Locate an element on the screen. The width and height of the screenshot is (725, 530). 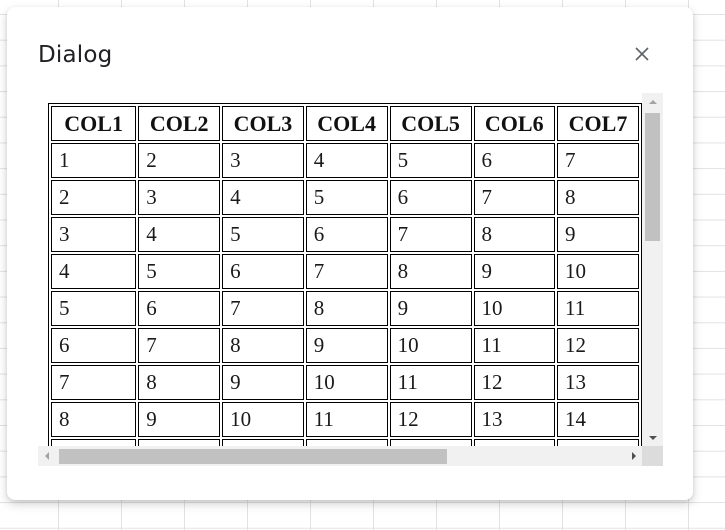
scroll-right-button is located at coordinates (633, 456).